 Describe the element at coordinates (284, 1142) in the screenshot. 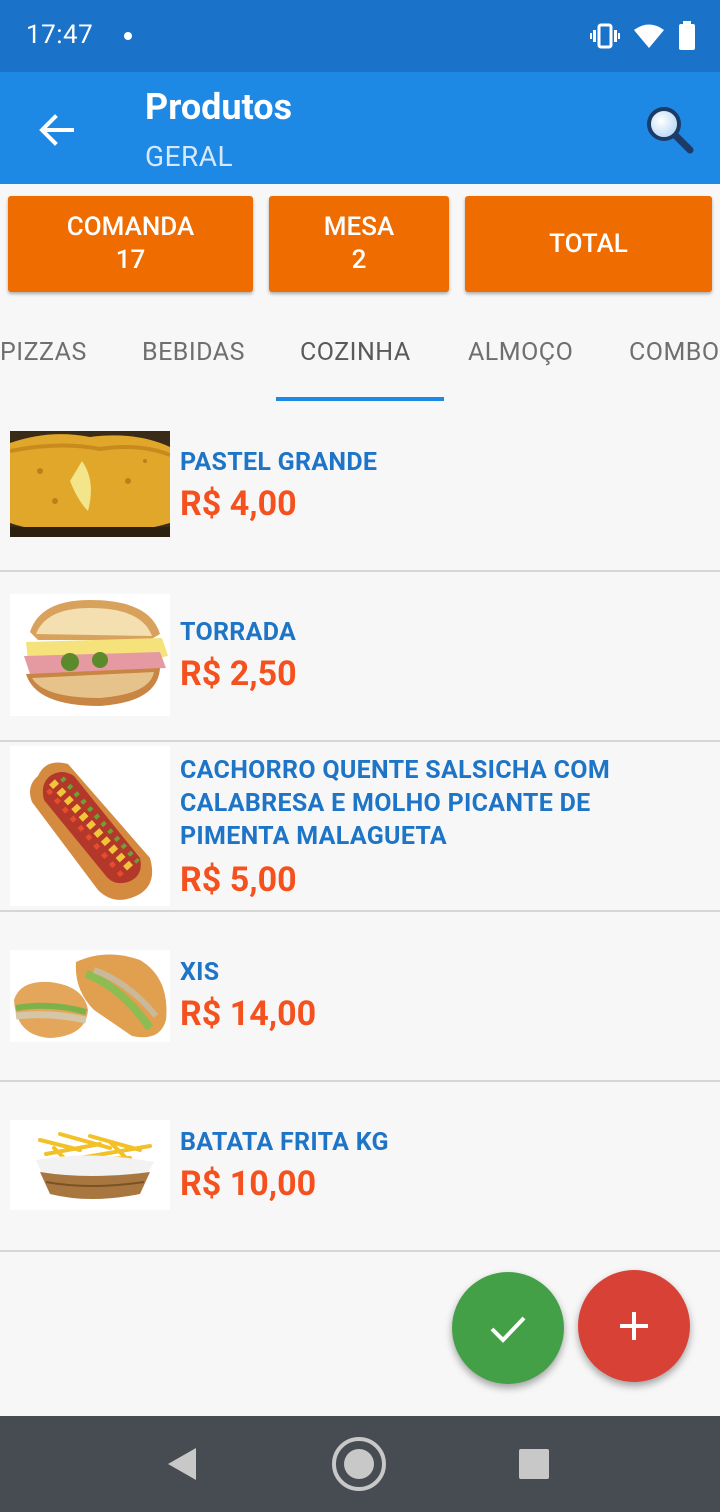

I see `product-name: BATATA FRITA KG` at that location.